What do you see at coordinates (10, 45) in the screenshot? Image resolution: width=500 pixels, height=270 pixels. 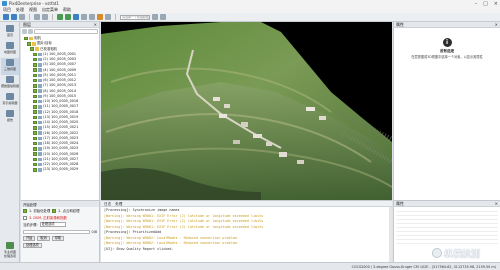 I see `map-icon` at bounding box center [10, 45].